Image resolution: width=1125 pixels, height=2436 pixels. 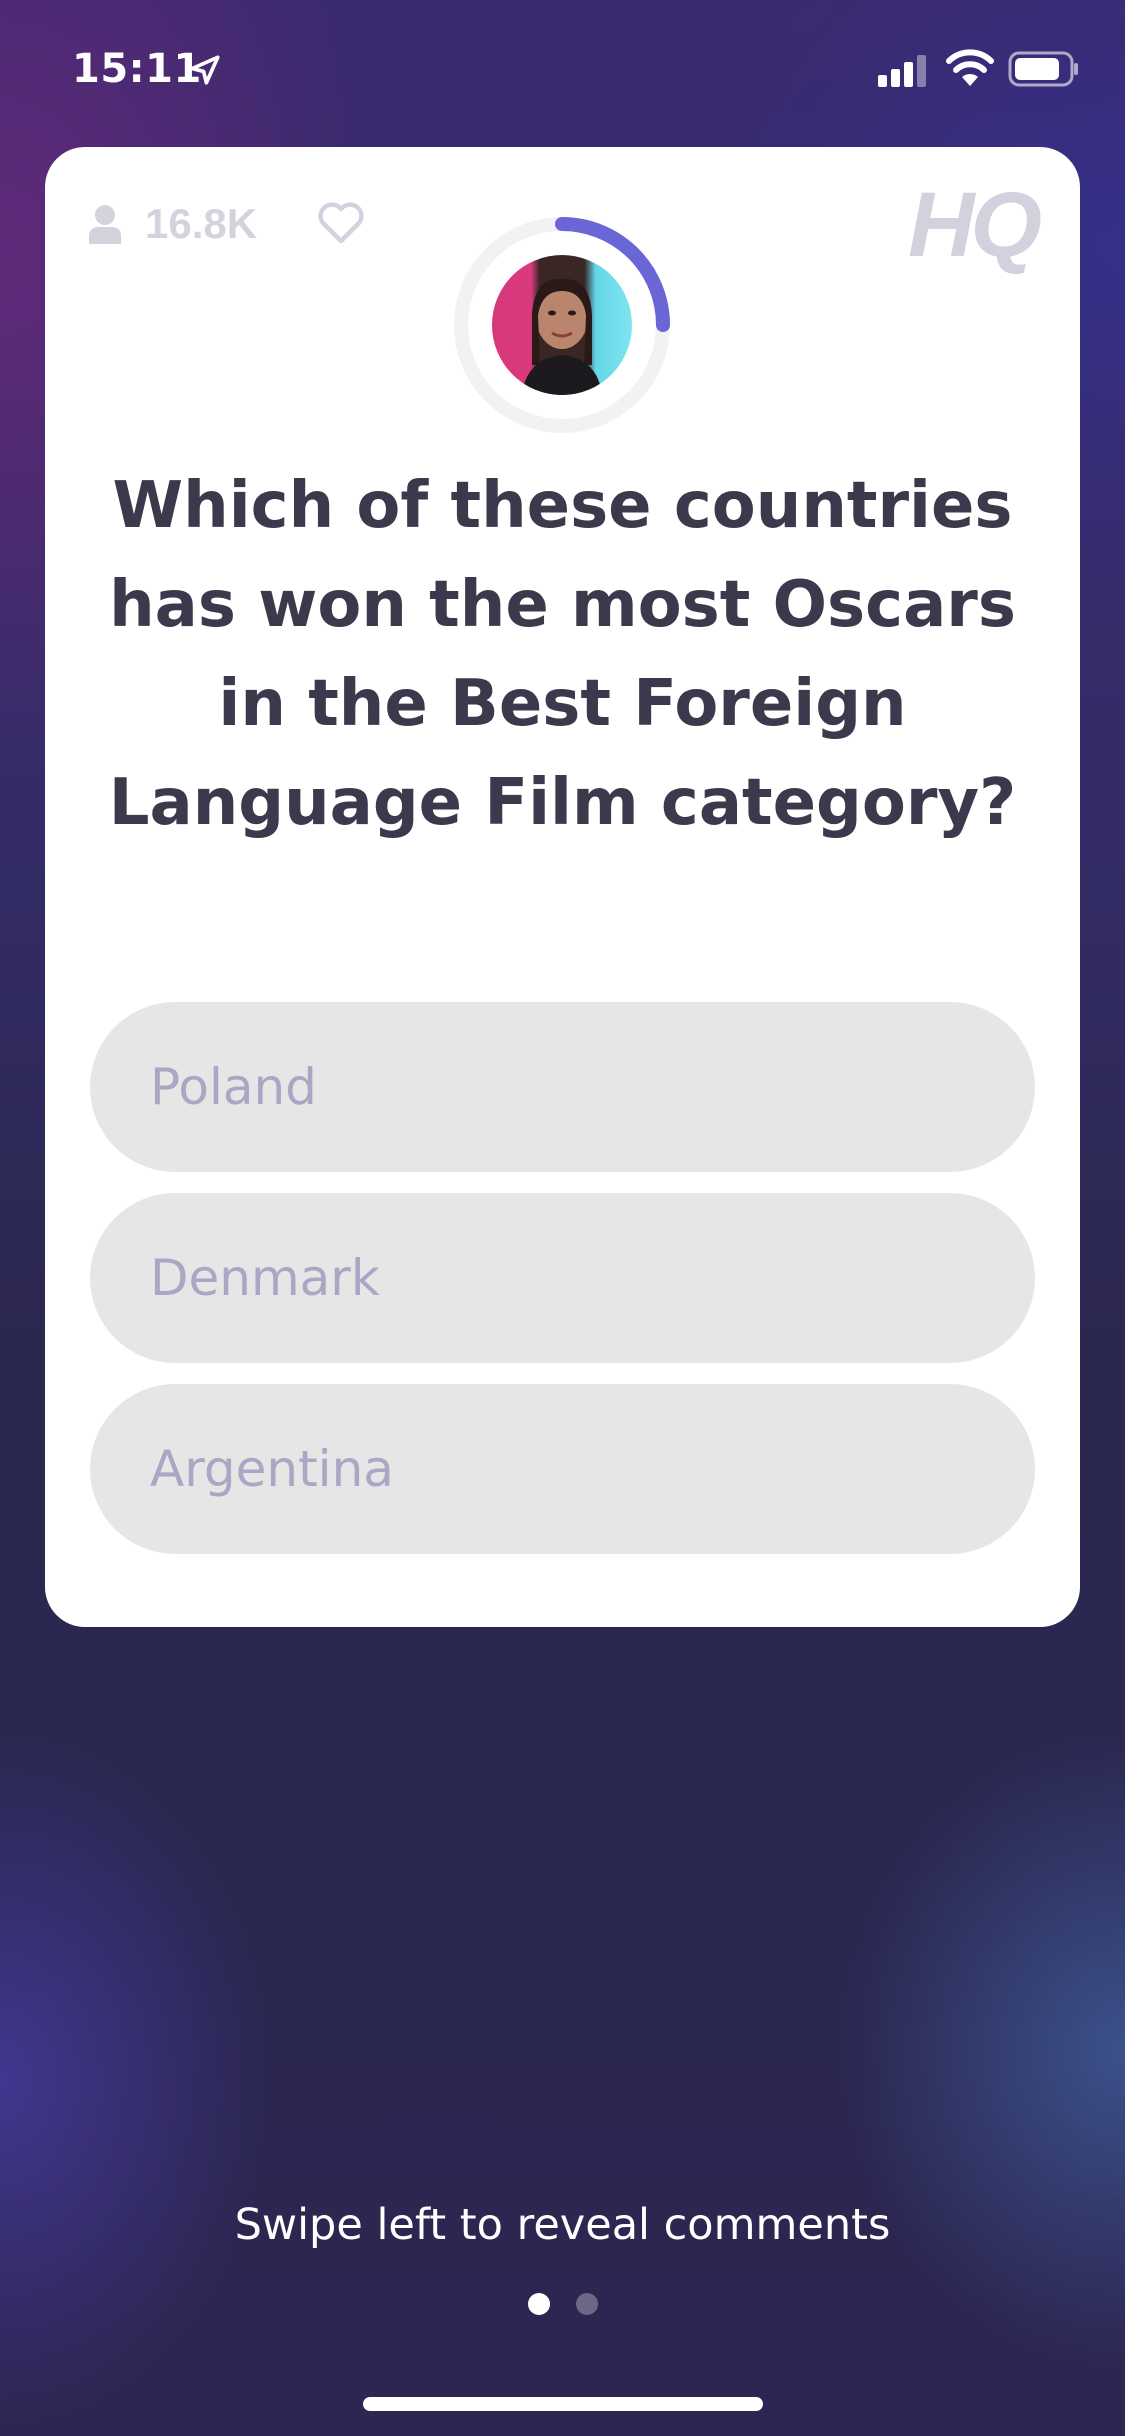 I want to click on status-time: 15:11, so click(x=137, y=69).